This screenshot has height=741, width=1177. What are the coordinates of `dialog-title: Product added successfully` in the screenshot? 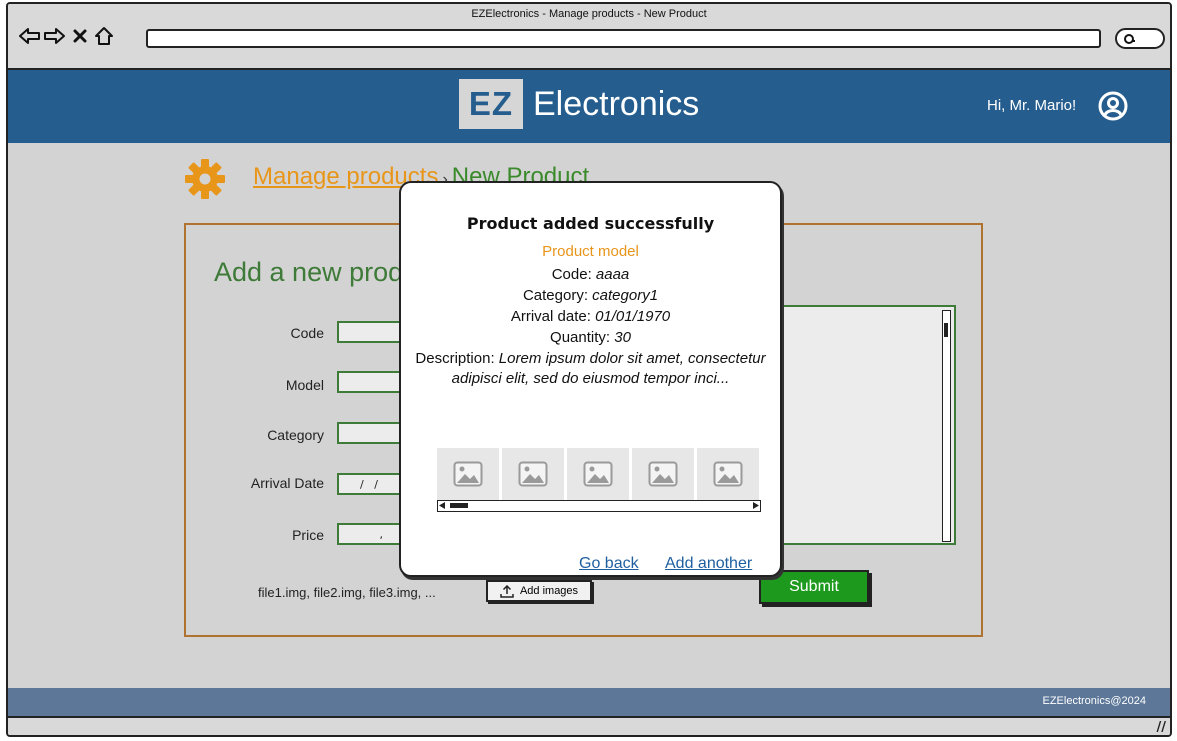 It's located at (590, 223).